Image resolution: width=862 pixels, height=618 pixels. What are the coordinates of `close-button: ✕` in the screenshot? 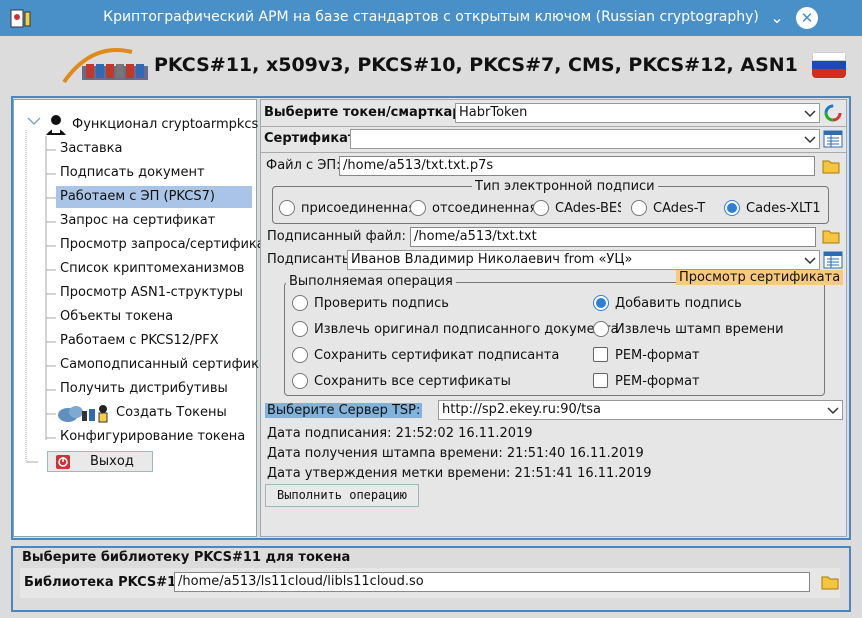 It's located at (807, 18).